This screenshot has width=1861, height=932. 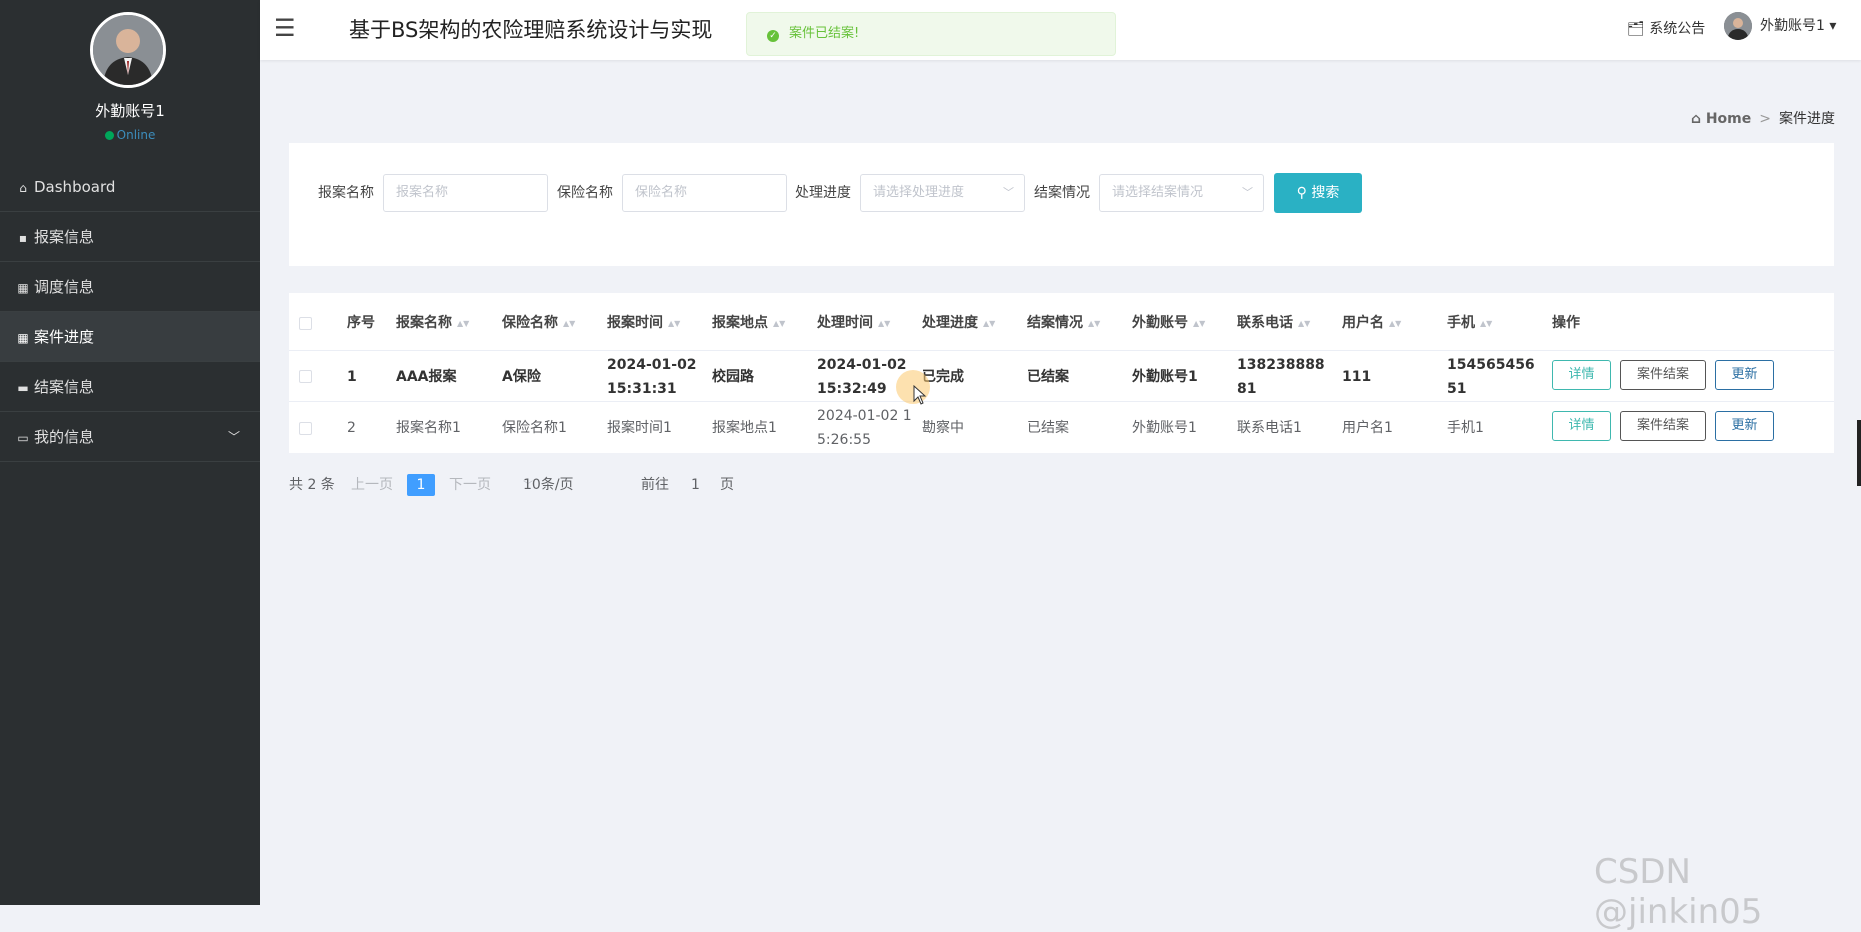 I want to click on sidebar-item-closing-info: ▬ 结案信息, so click(x=130, y=387).